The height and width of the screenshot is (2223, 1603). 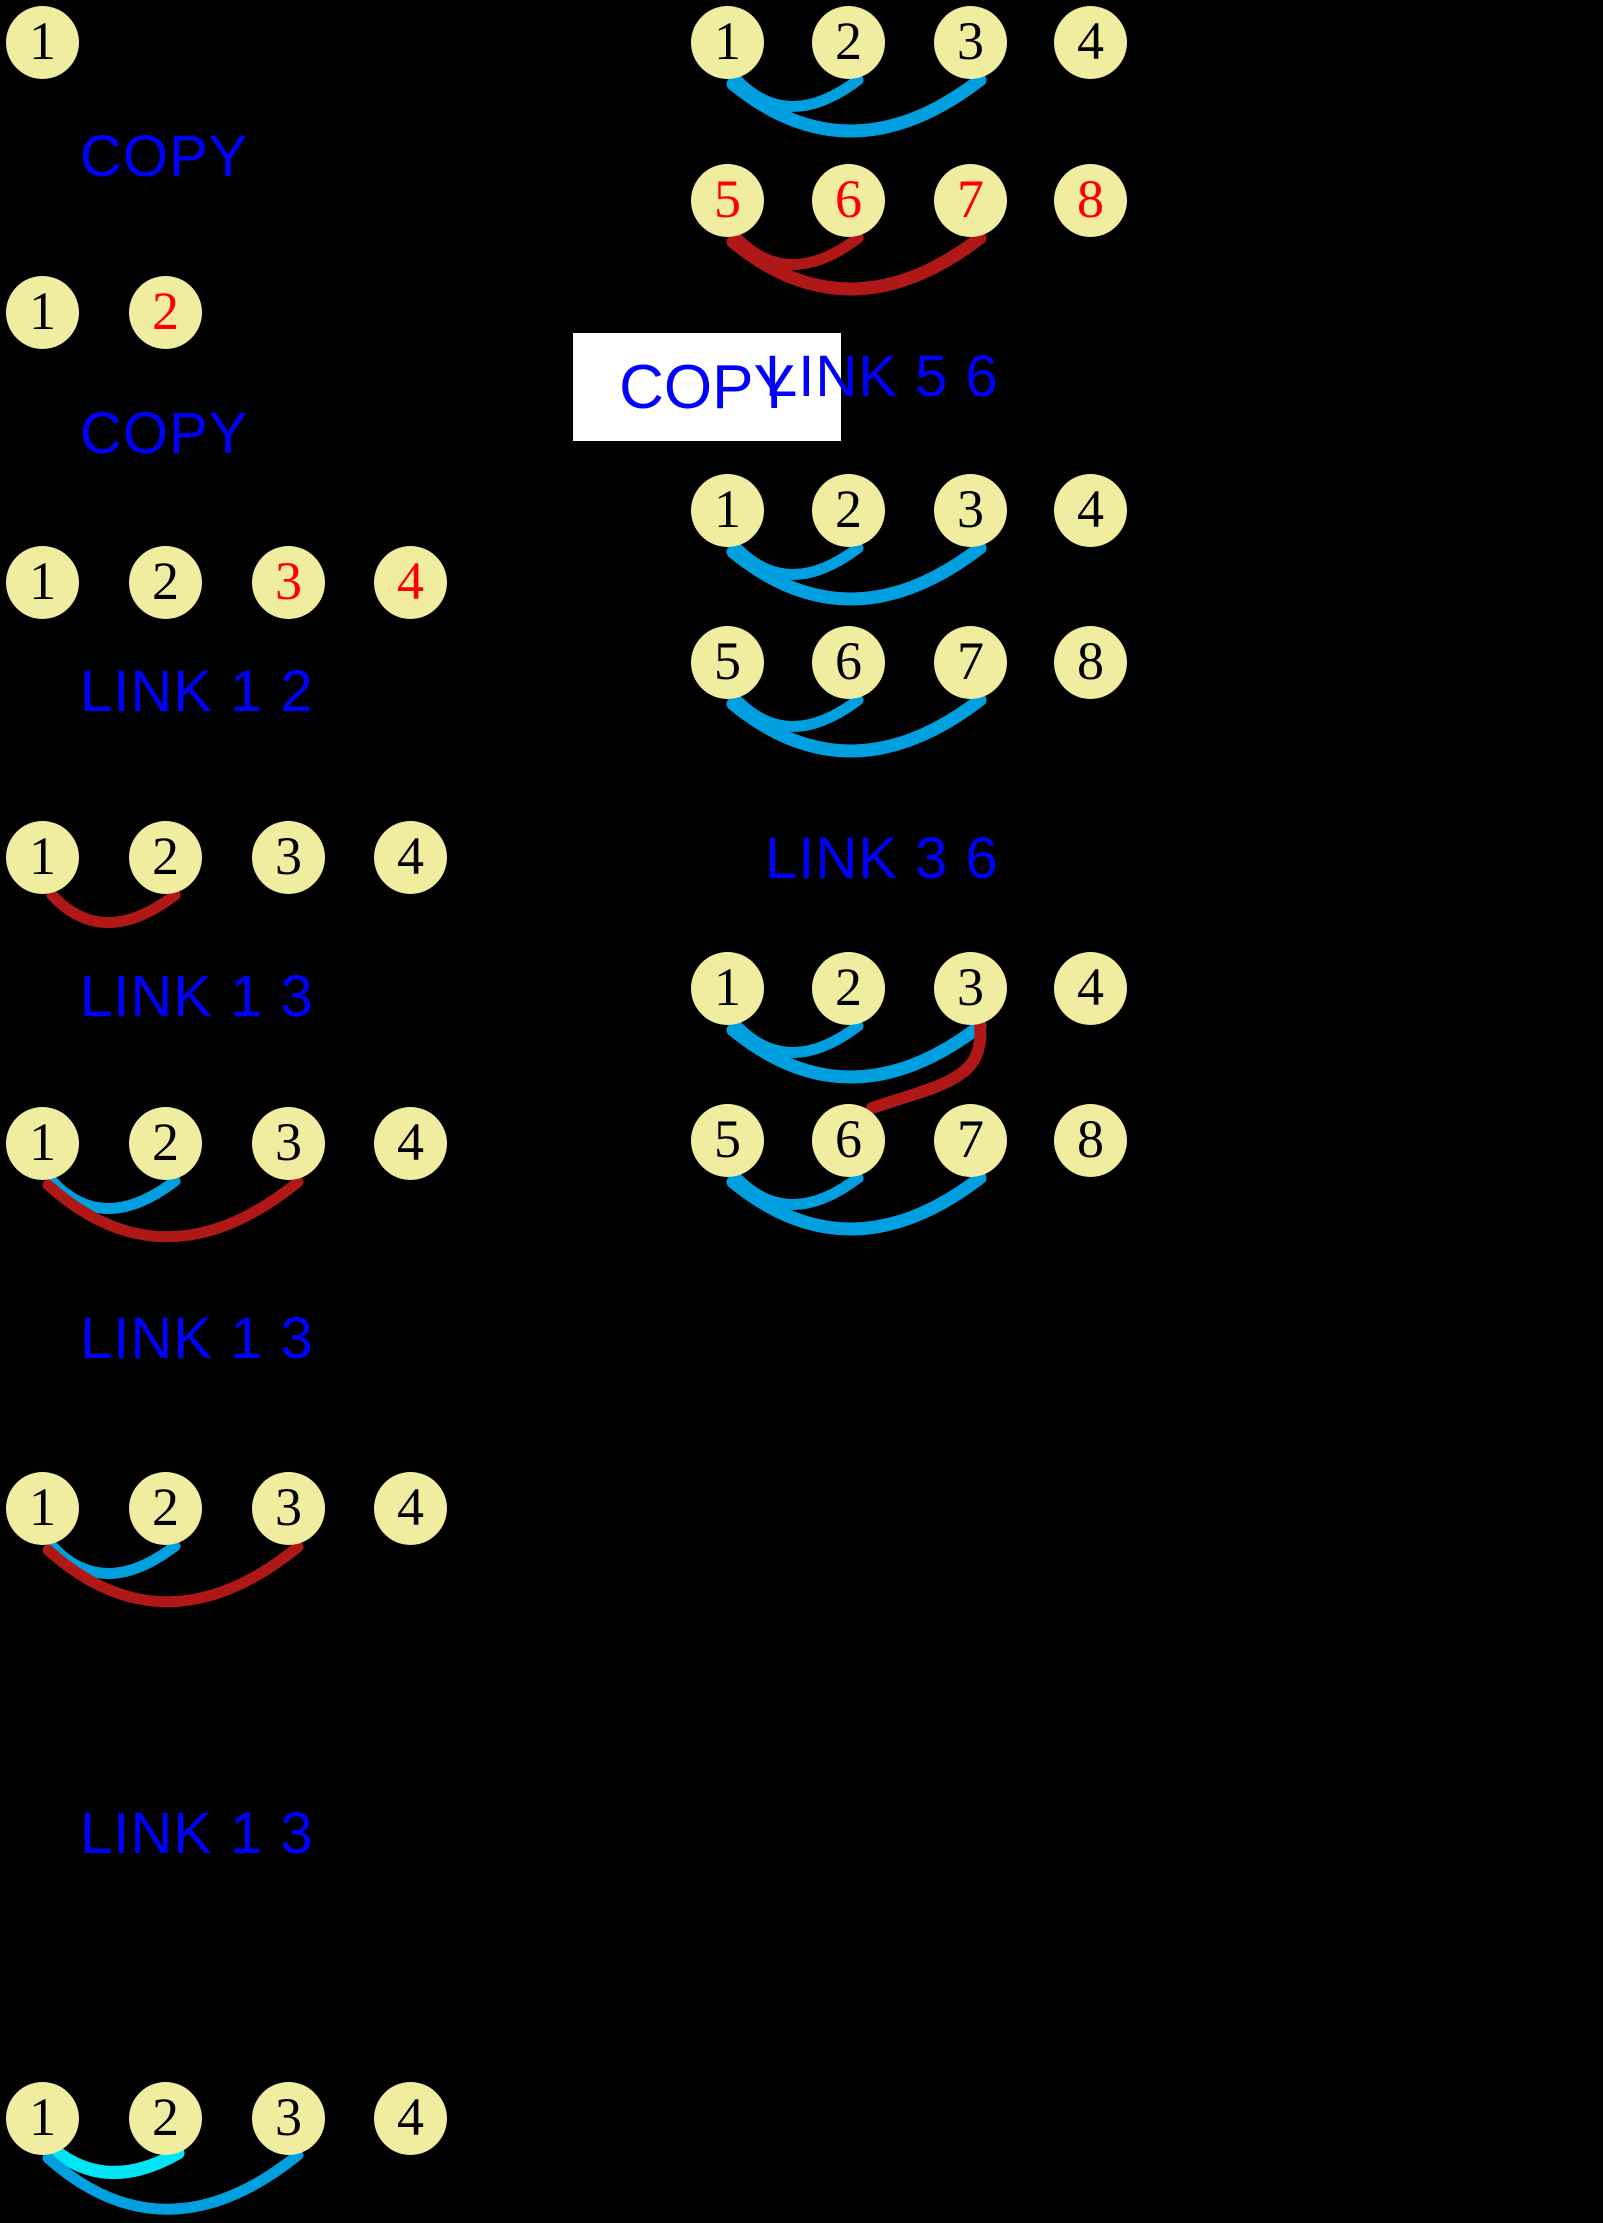 I want to click on node-left-s4-1: 1, so click(x=42, y=857).